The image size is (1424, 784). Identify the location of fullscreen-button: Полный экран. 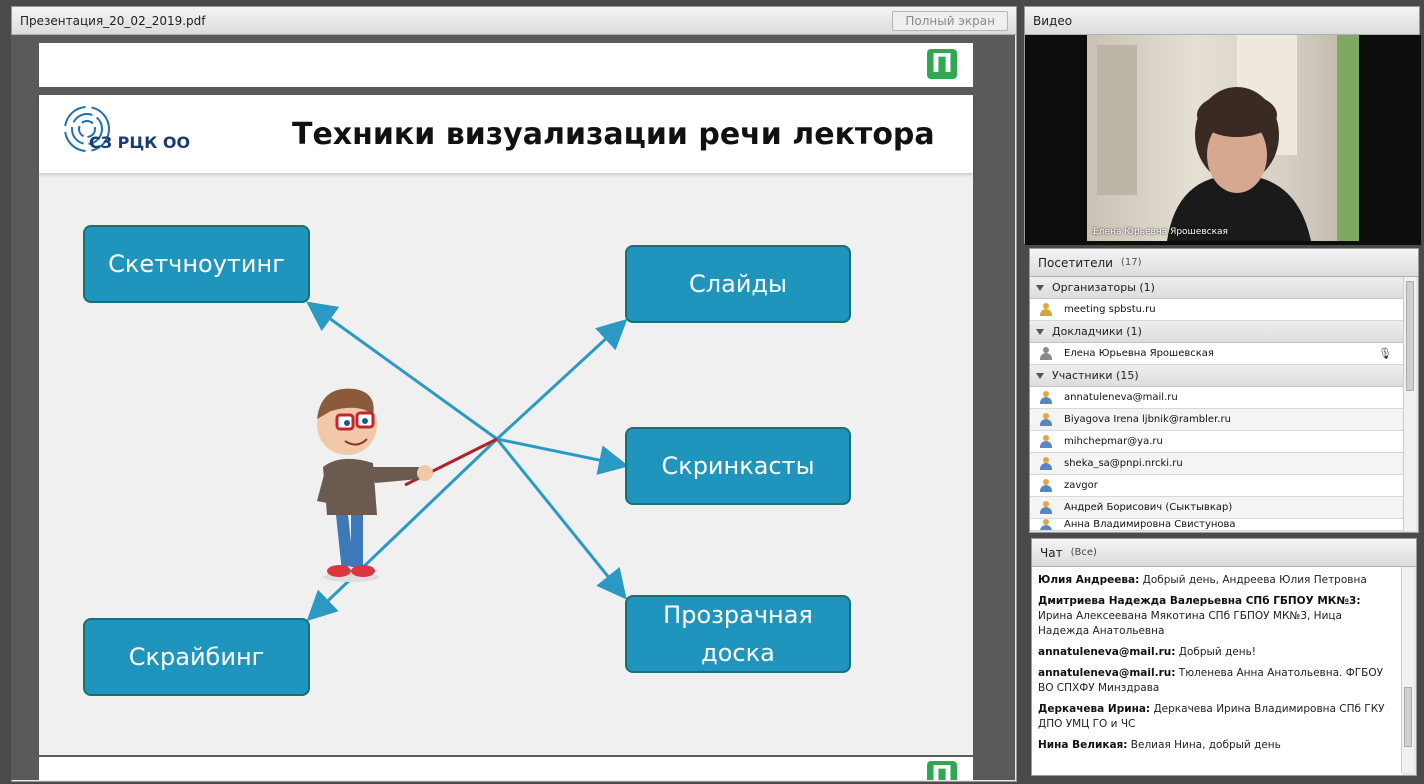
(950, 20).